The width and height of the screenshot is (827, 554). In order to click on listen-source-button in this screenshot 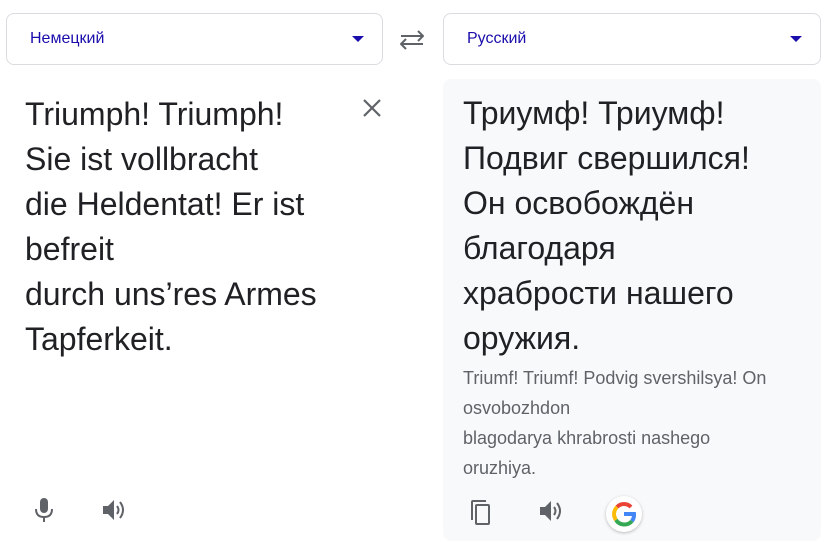, I will do `click(114, 510)`.